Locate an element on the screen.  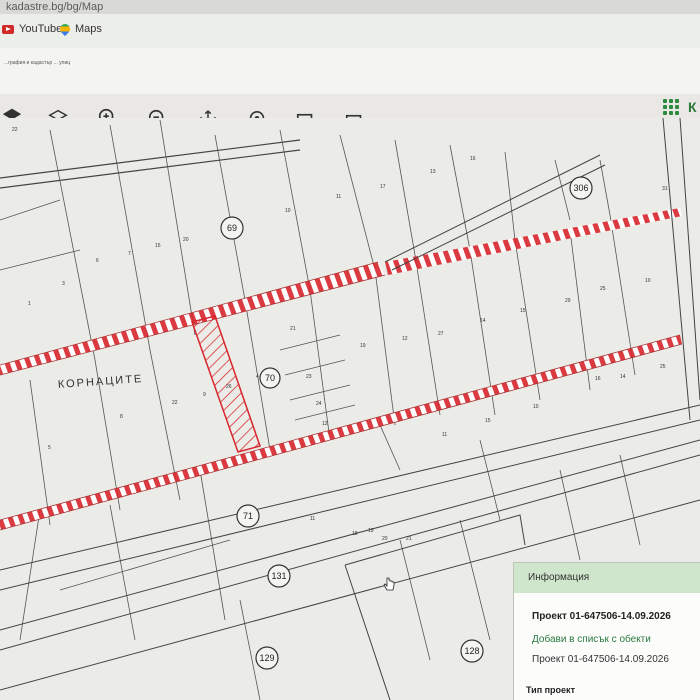
header-logo-letter: К is located at coordinates (692, 107).